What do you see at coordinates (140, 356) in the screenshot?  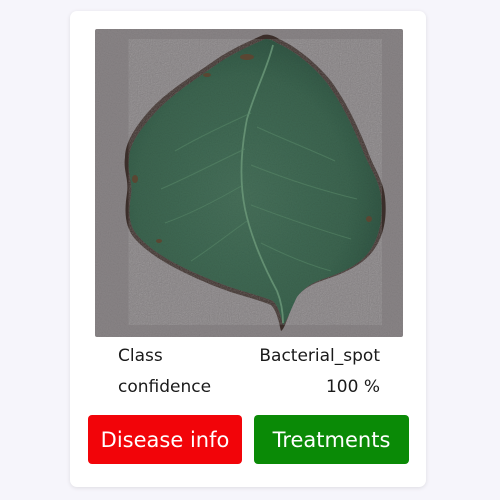 I see `class-label: Class` at bounding box center [140, 356].